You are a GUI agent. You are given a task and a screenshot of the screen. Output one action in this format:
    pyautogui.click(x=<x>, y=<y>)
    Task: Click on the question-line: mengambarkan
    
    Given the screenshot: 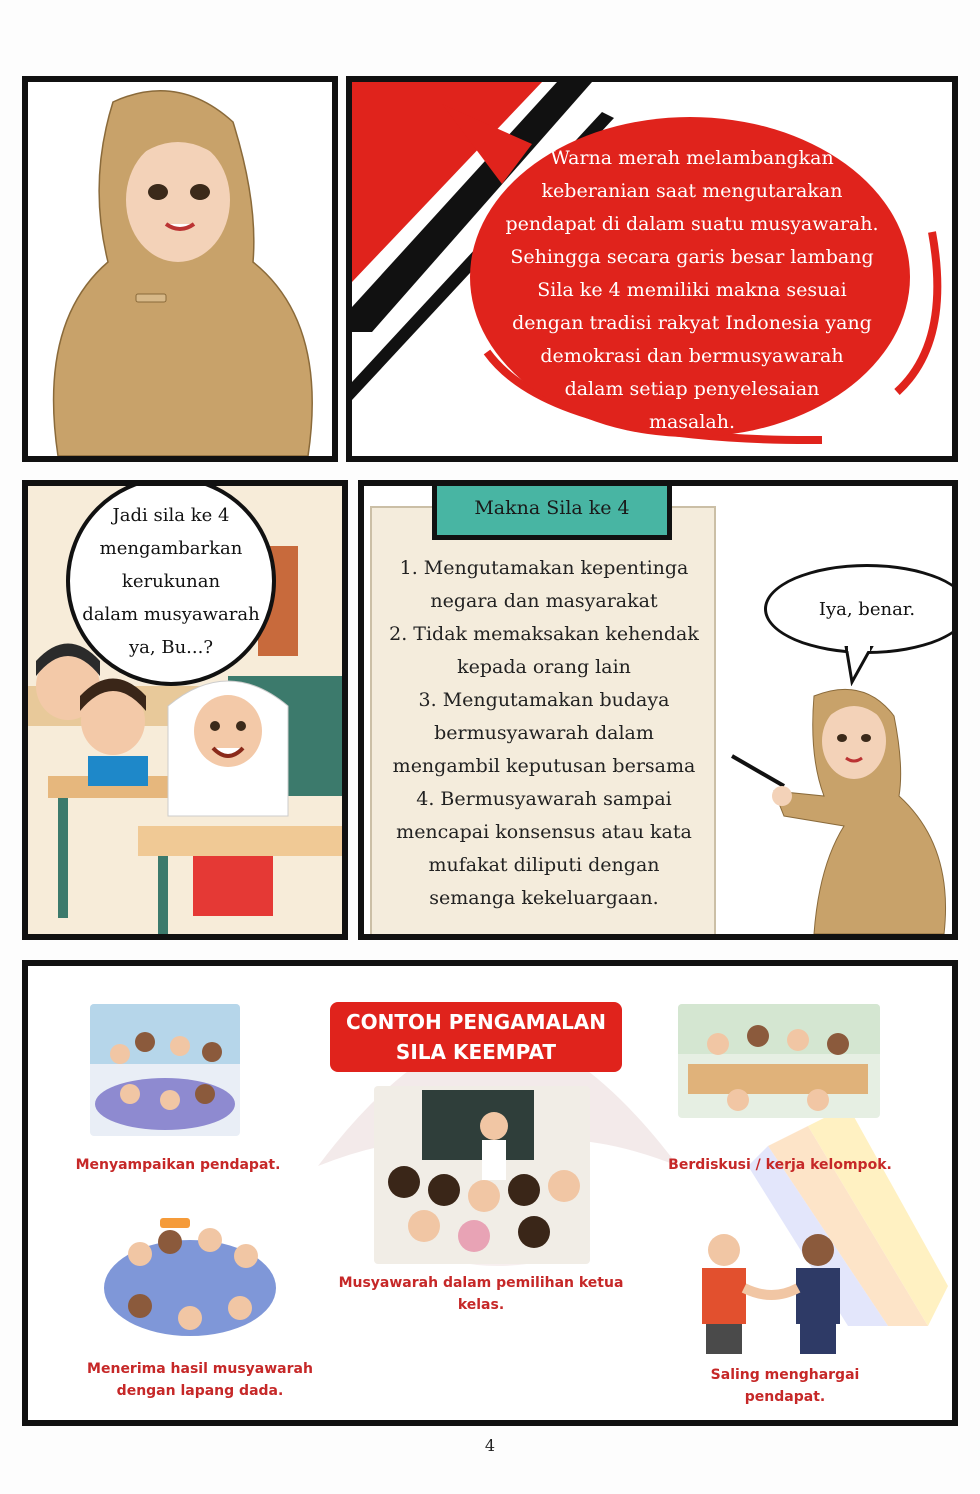 What is the action you would take?
    pyautogui.click(x=171, y=548)
    